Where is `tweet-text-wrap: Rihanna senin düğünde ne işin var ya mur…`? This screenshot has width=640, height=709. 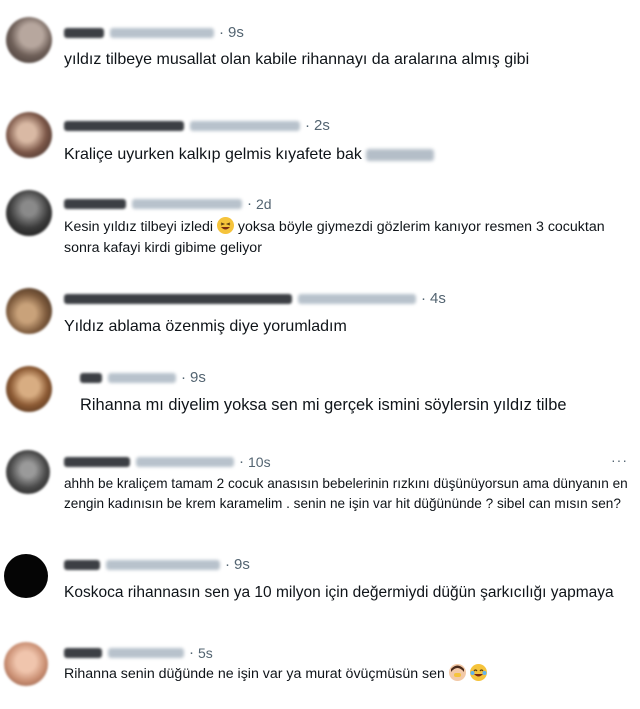
tweet-text-wrap: Rihanna senin düğünde ne işin var ya mur… is located at coordinates (348, 674).